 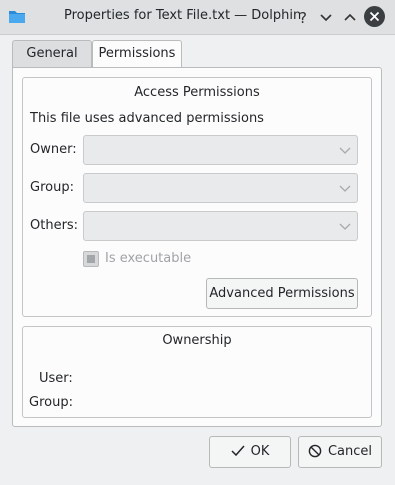 I want to click on ok-label: OK, so click(x=260, y=451).